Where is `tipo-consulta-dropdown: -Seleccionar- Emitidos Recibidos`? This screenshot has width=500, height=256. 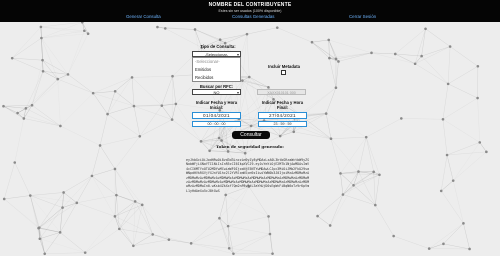 tipo-consulta-dropdown: -Seleccionar- Emitidos Recibidos is located at coordinates (216, 69).